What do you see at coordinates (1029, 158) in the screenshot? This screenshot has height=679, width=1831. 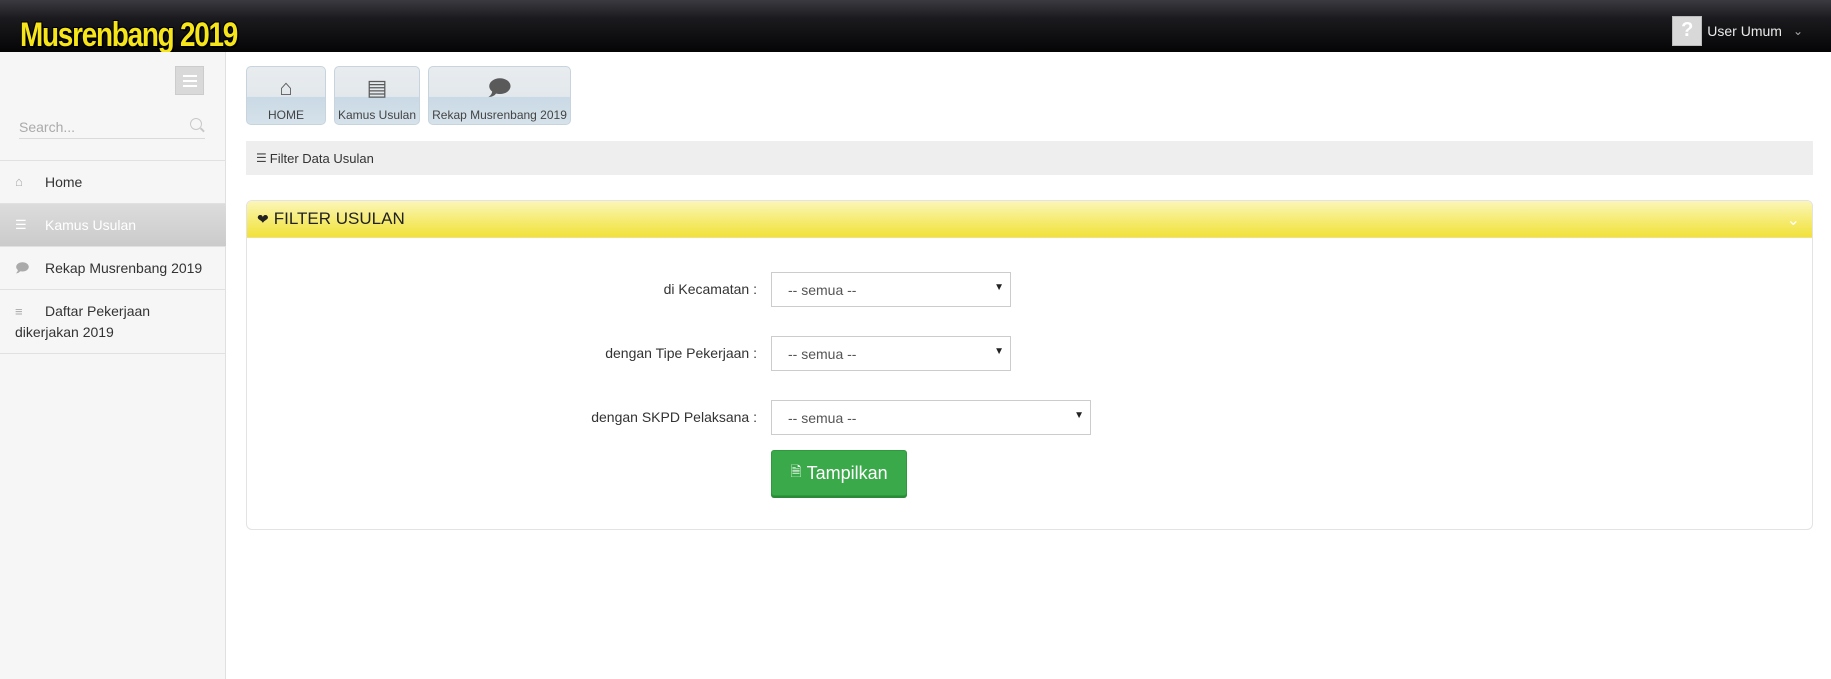 I see `breadcrumb: ☰ Filter Data Usulan` at bounding box center [1029, 158].